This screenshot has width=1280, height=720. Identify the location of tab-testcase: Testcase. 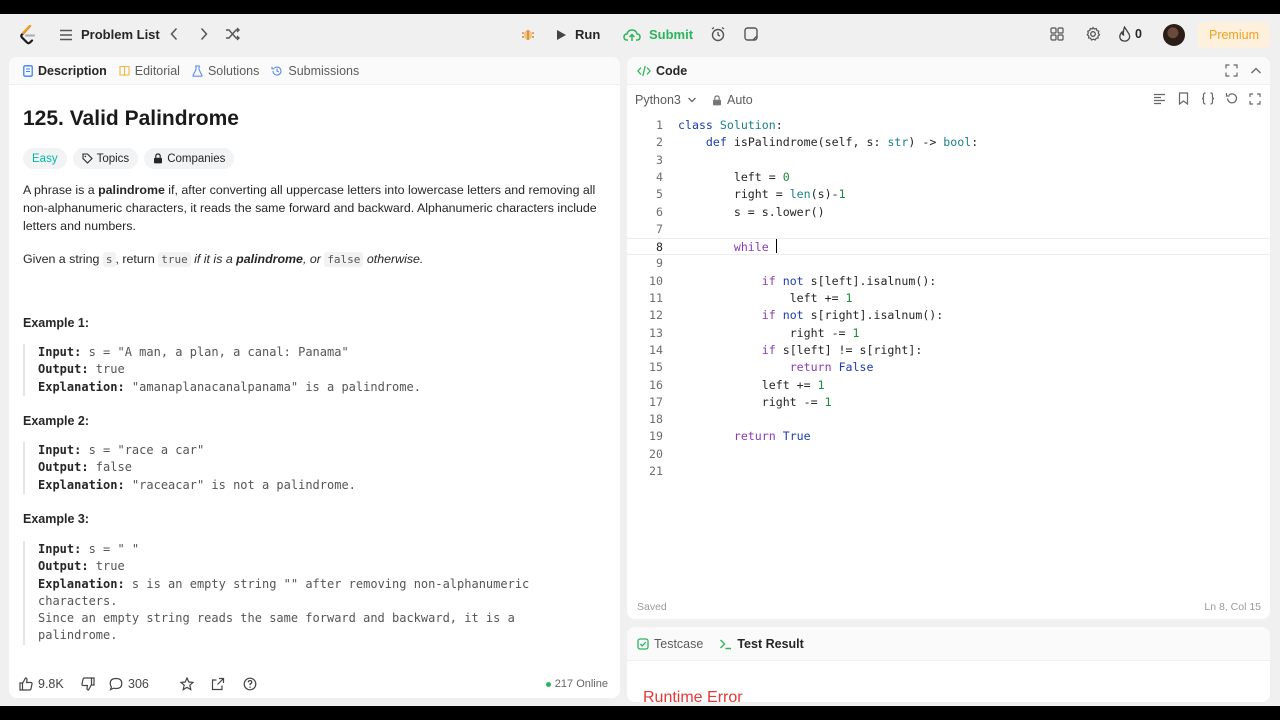
(670, 644).